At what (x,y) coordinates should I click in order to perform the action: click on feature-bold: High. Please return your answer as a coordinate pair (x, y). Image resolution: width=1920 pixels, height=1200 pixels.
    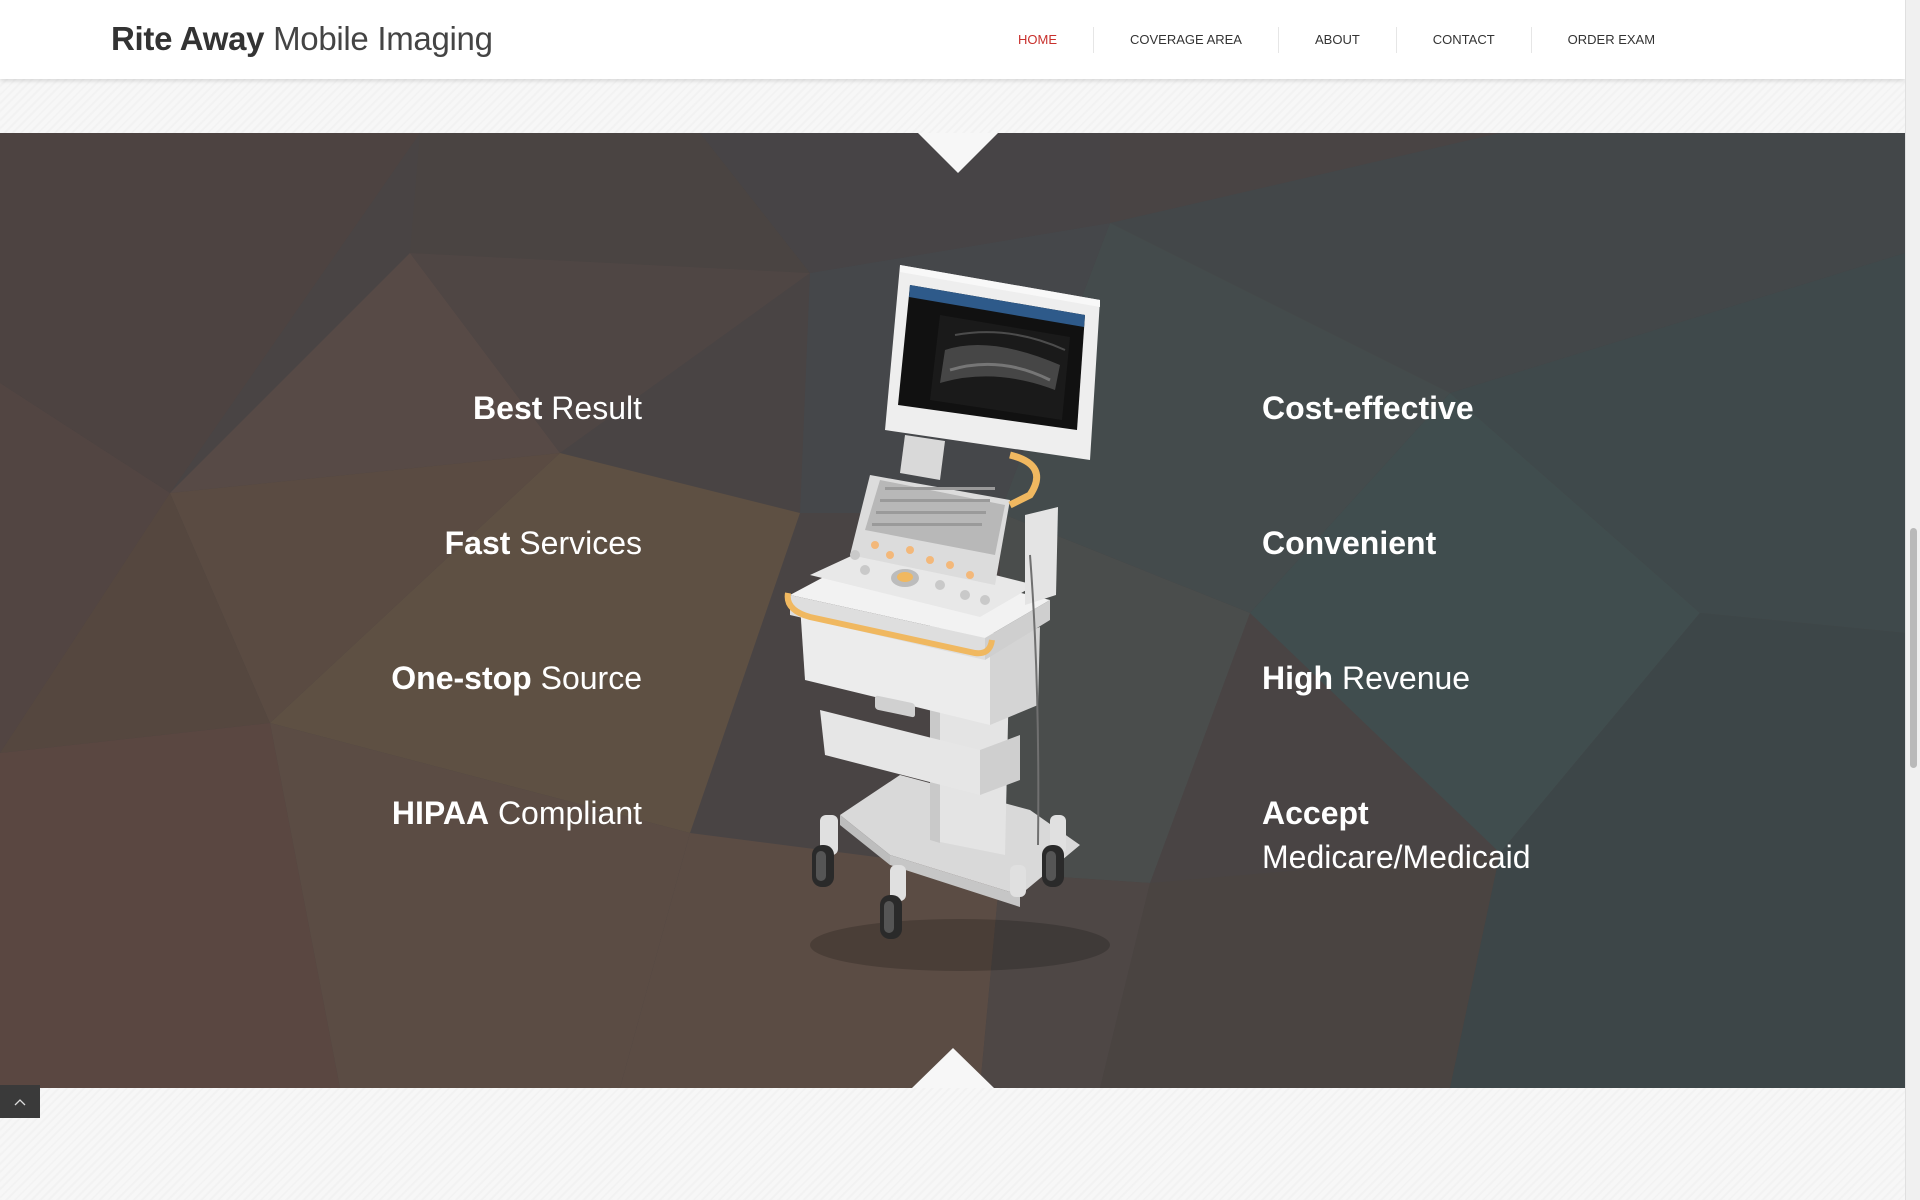
    Looking at the image, I should click on (1298, 678).